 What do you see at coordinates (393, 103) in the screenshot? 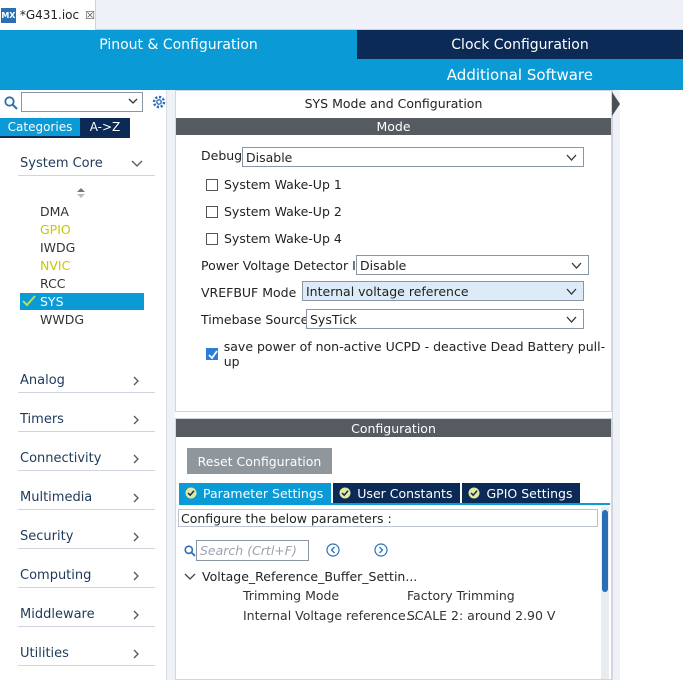
I see `panel-title: SYS Mode and Configuration` at bounding box center [393, 103].